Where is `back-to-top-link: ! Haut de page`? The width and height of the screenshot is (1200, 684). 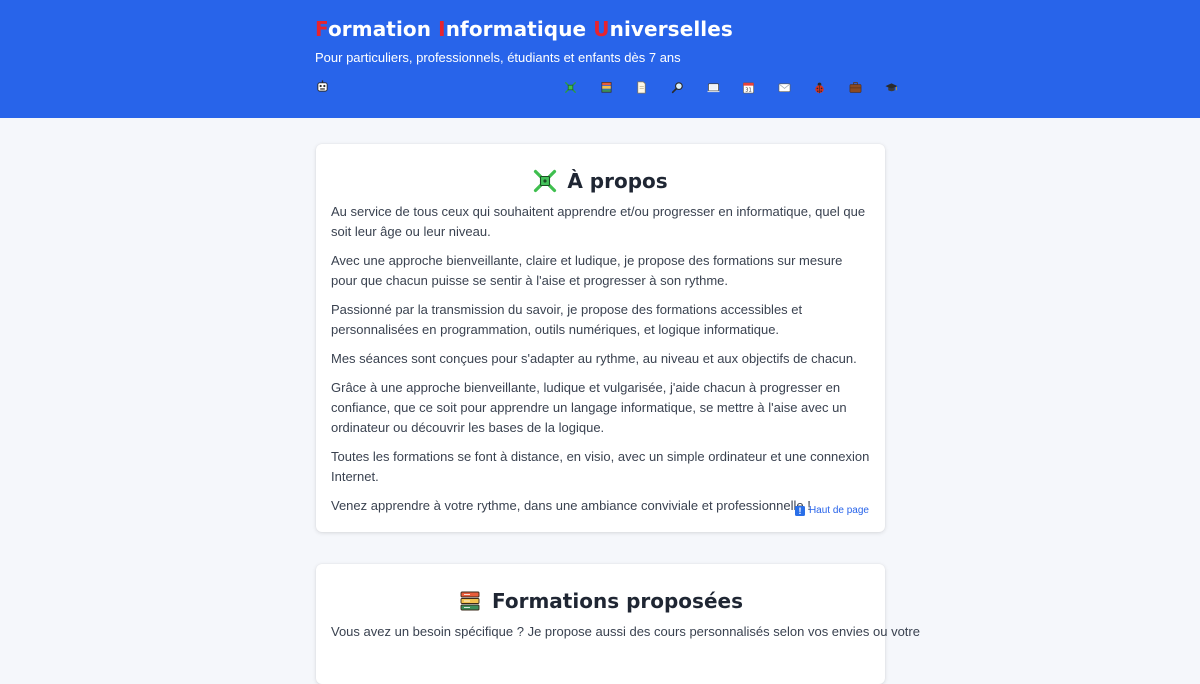
back-to-top-link: ! Haut de page is located at coordinates (831, 510).